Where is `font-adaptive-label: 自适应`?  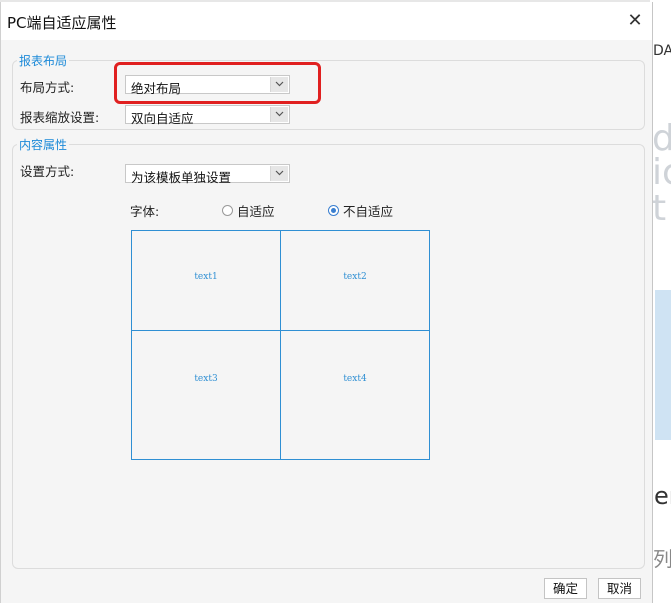 font-adaptive-label: 自适应 is located at coordinates (256, 210).